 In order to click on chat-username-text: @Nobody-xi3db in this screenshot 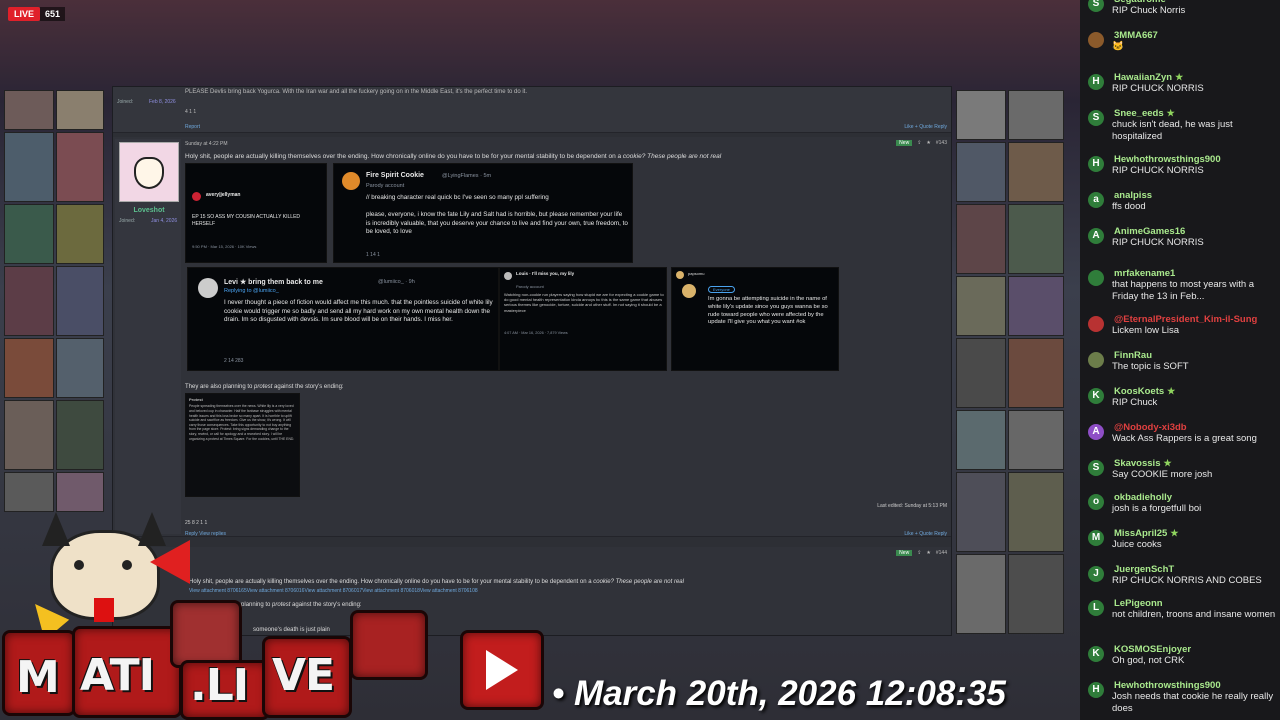, I will do `click(1150, 427)`.